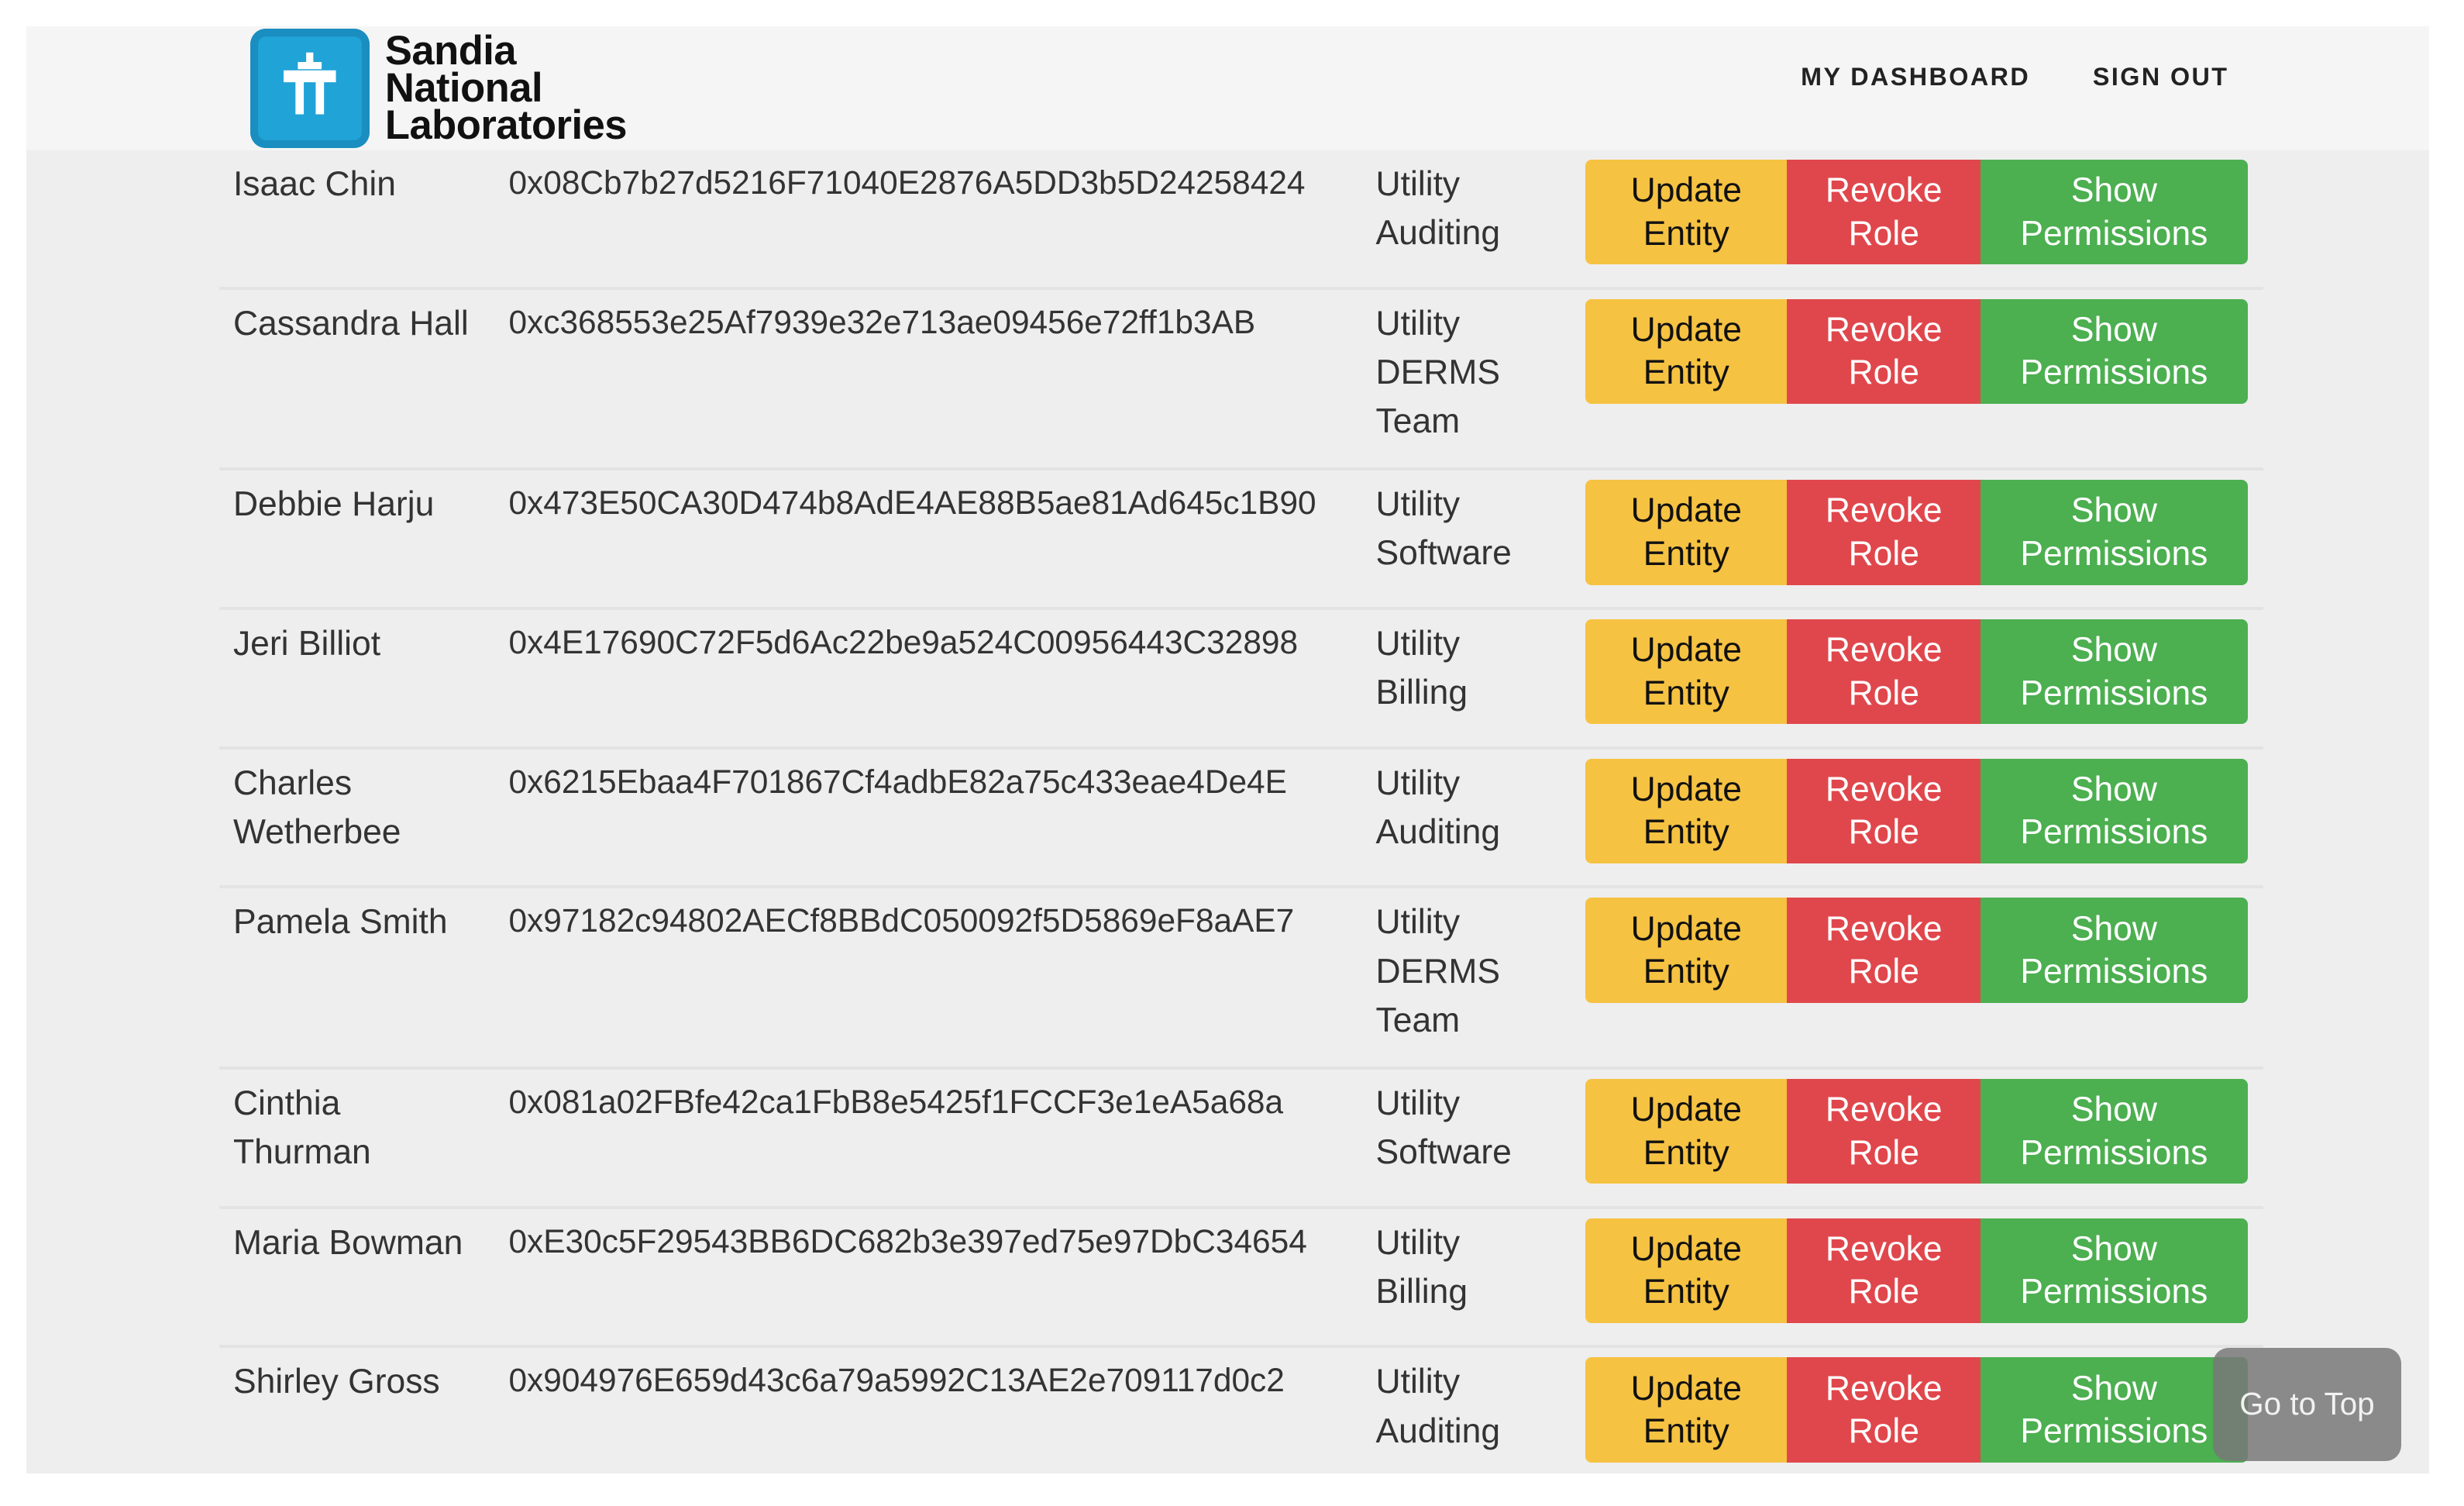  I want to click on entity-name: Maria Bowman, so click(347, 1242).